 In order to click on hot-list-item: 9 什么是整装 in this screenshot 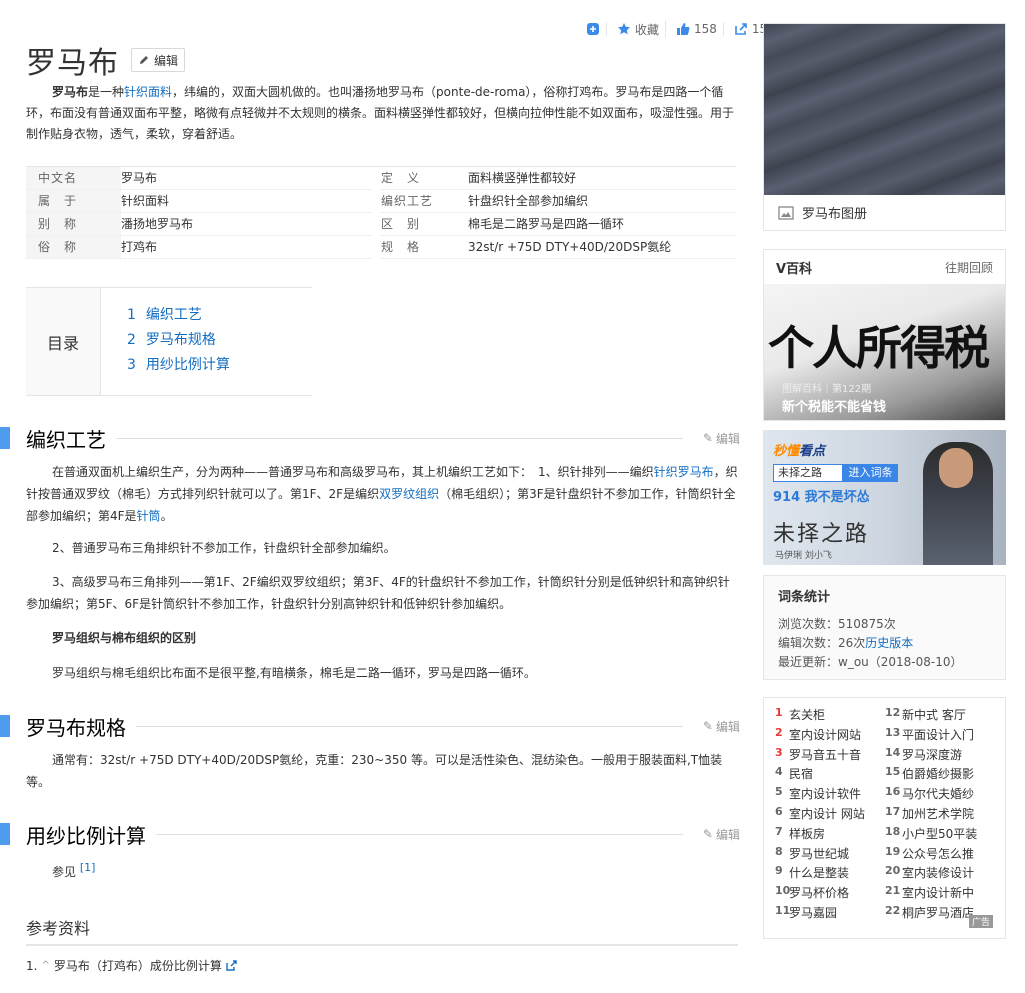, I will do `click(830, 874)`.